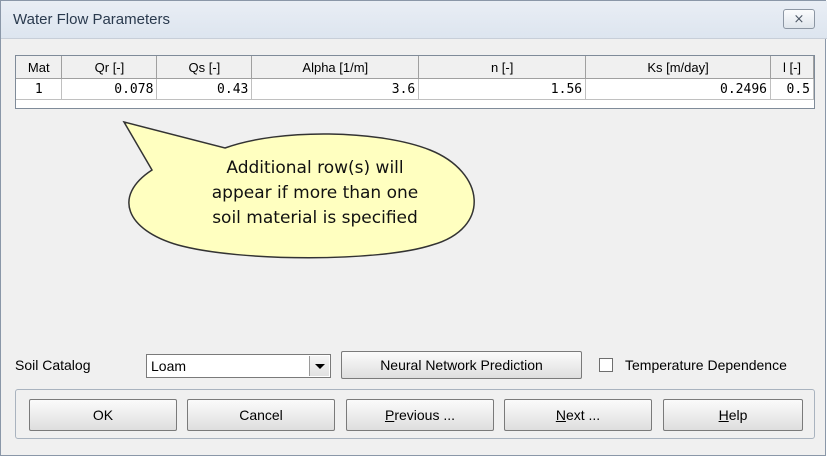  I want to click on callout-line: Additional row(s) will, so click(315, 168).